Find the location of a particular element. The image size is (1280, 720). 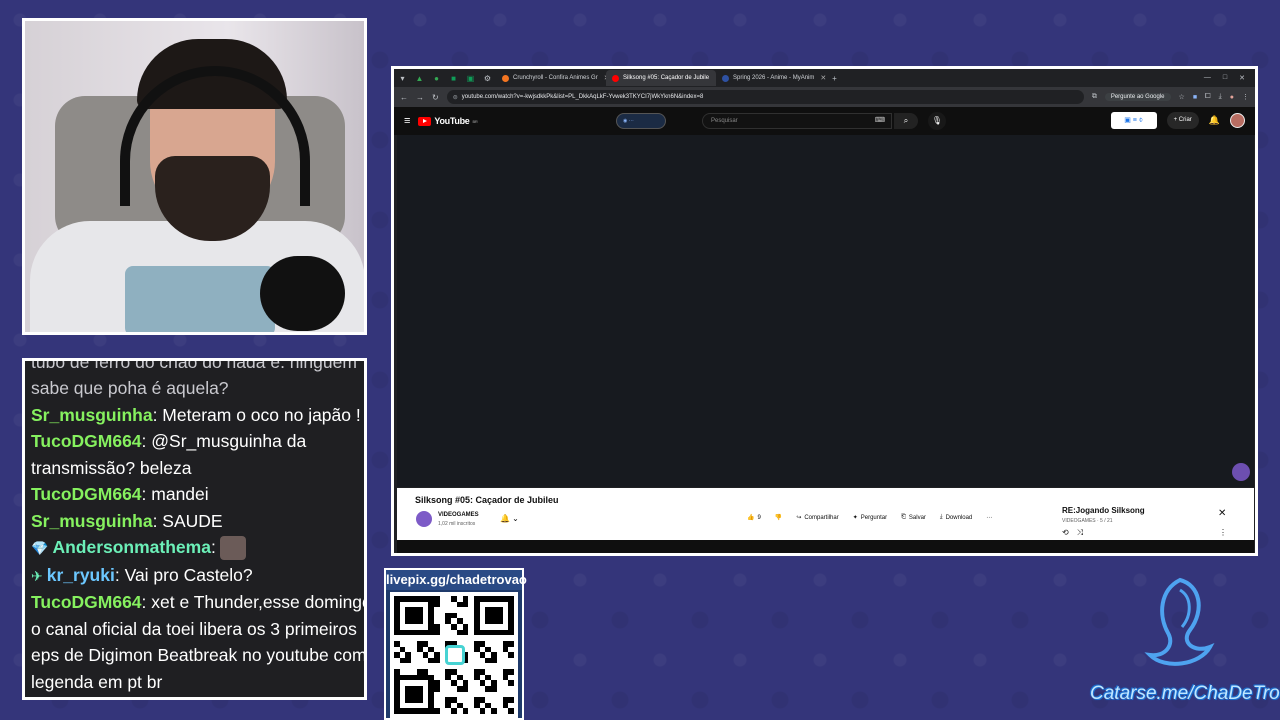

share-button: ↪ Compartilhar is located at coordinates (817, 518).